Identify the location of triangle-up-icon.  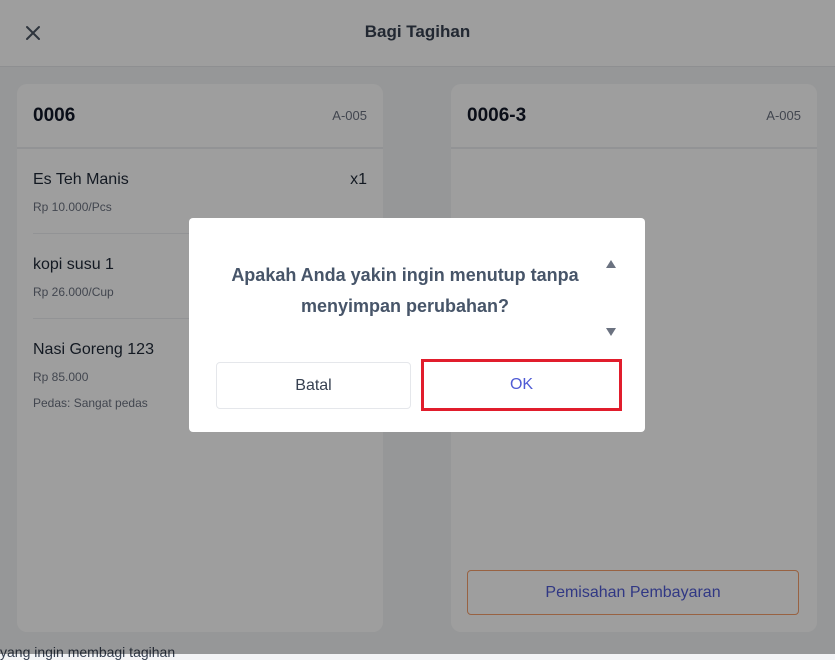
(611, 264).